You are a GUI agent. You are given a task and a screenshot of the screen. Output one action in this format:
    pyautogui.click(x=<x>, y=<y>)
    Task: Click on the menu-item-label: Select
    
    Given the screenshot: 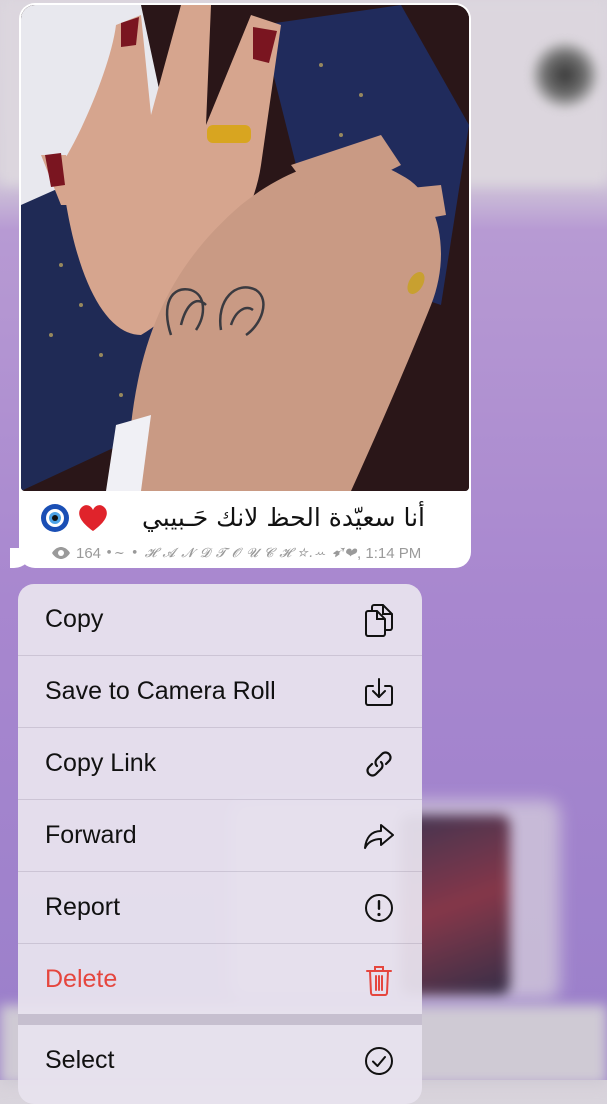 What is the action you would take?
    pyautogui.click(x=80, y=1060)
    